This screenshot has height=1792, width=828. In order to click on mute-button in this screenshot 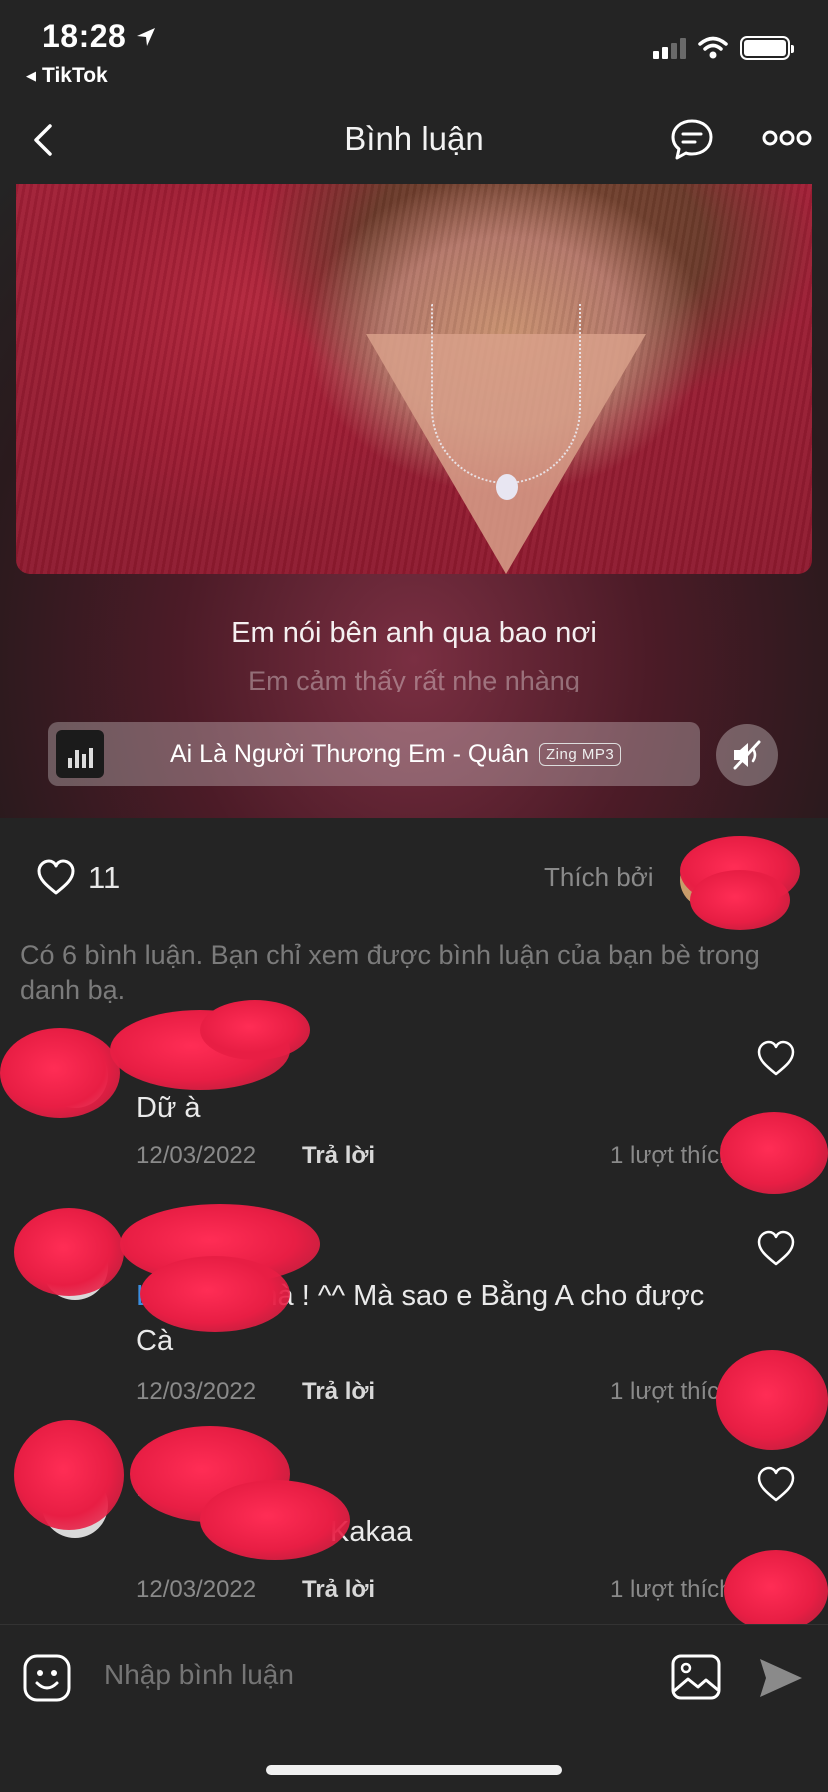, I will do `click(747, 755)`.